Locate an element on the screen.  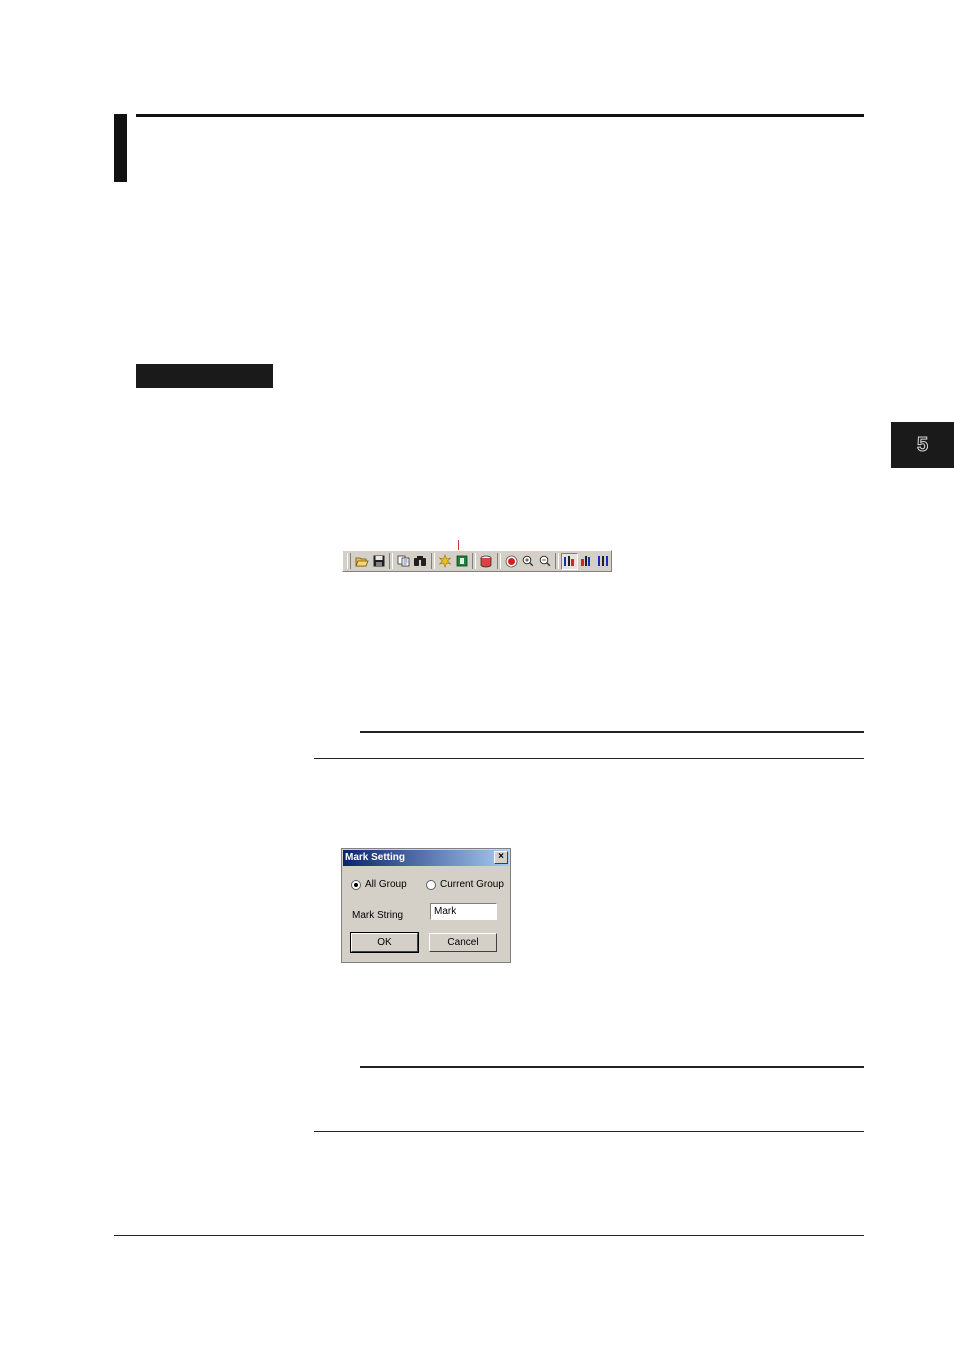
toolbar is located at coordinates (477, 561).